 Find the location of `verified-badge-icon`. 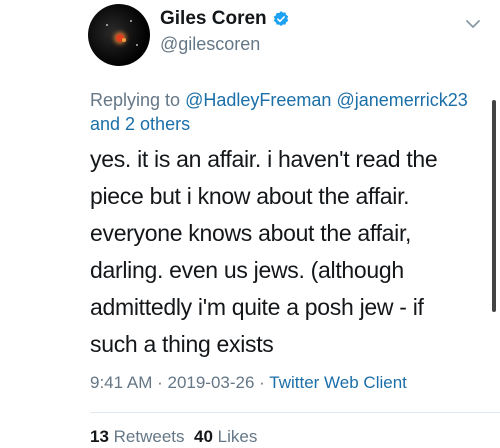

verified-badge-icon is located at coordinates (280, 18).